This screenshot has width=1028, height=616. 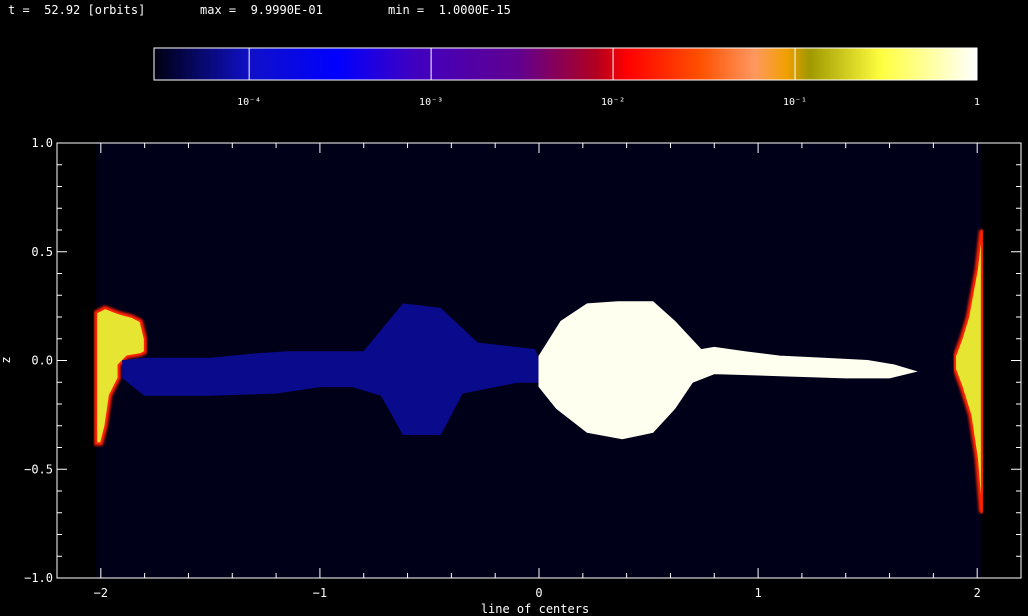 What do you see at coordinates (431, 102) in the screenshot?
I see `colorbar-tick-label: 10⁻³` at bounding box center [431, 102].